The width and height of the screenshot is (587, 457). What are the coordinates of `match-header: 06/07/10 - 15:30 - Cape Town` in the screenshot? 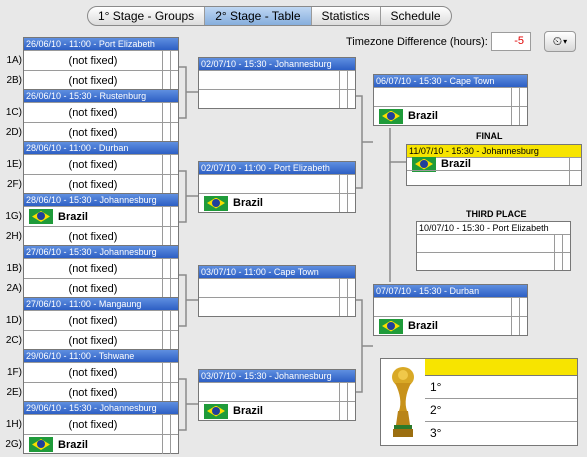 It's located at (450, 81).